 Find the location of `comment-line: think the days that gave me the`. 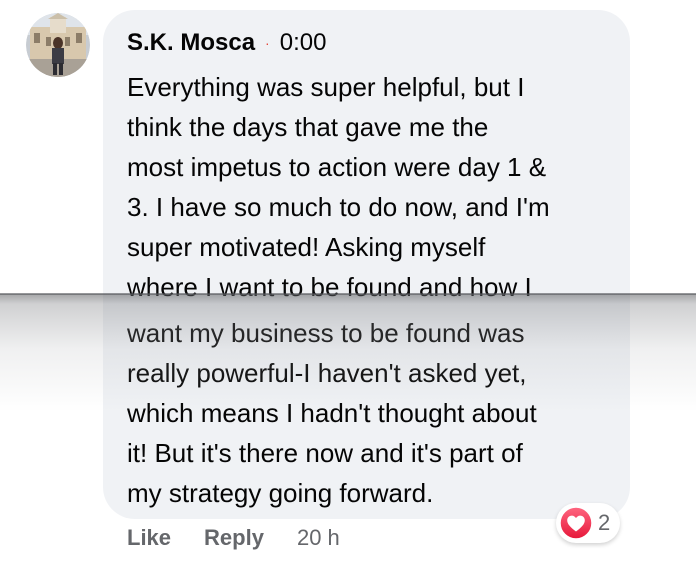

comment-line: think the days that gave me the is located at coordinates (308, 127).